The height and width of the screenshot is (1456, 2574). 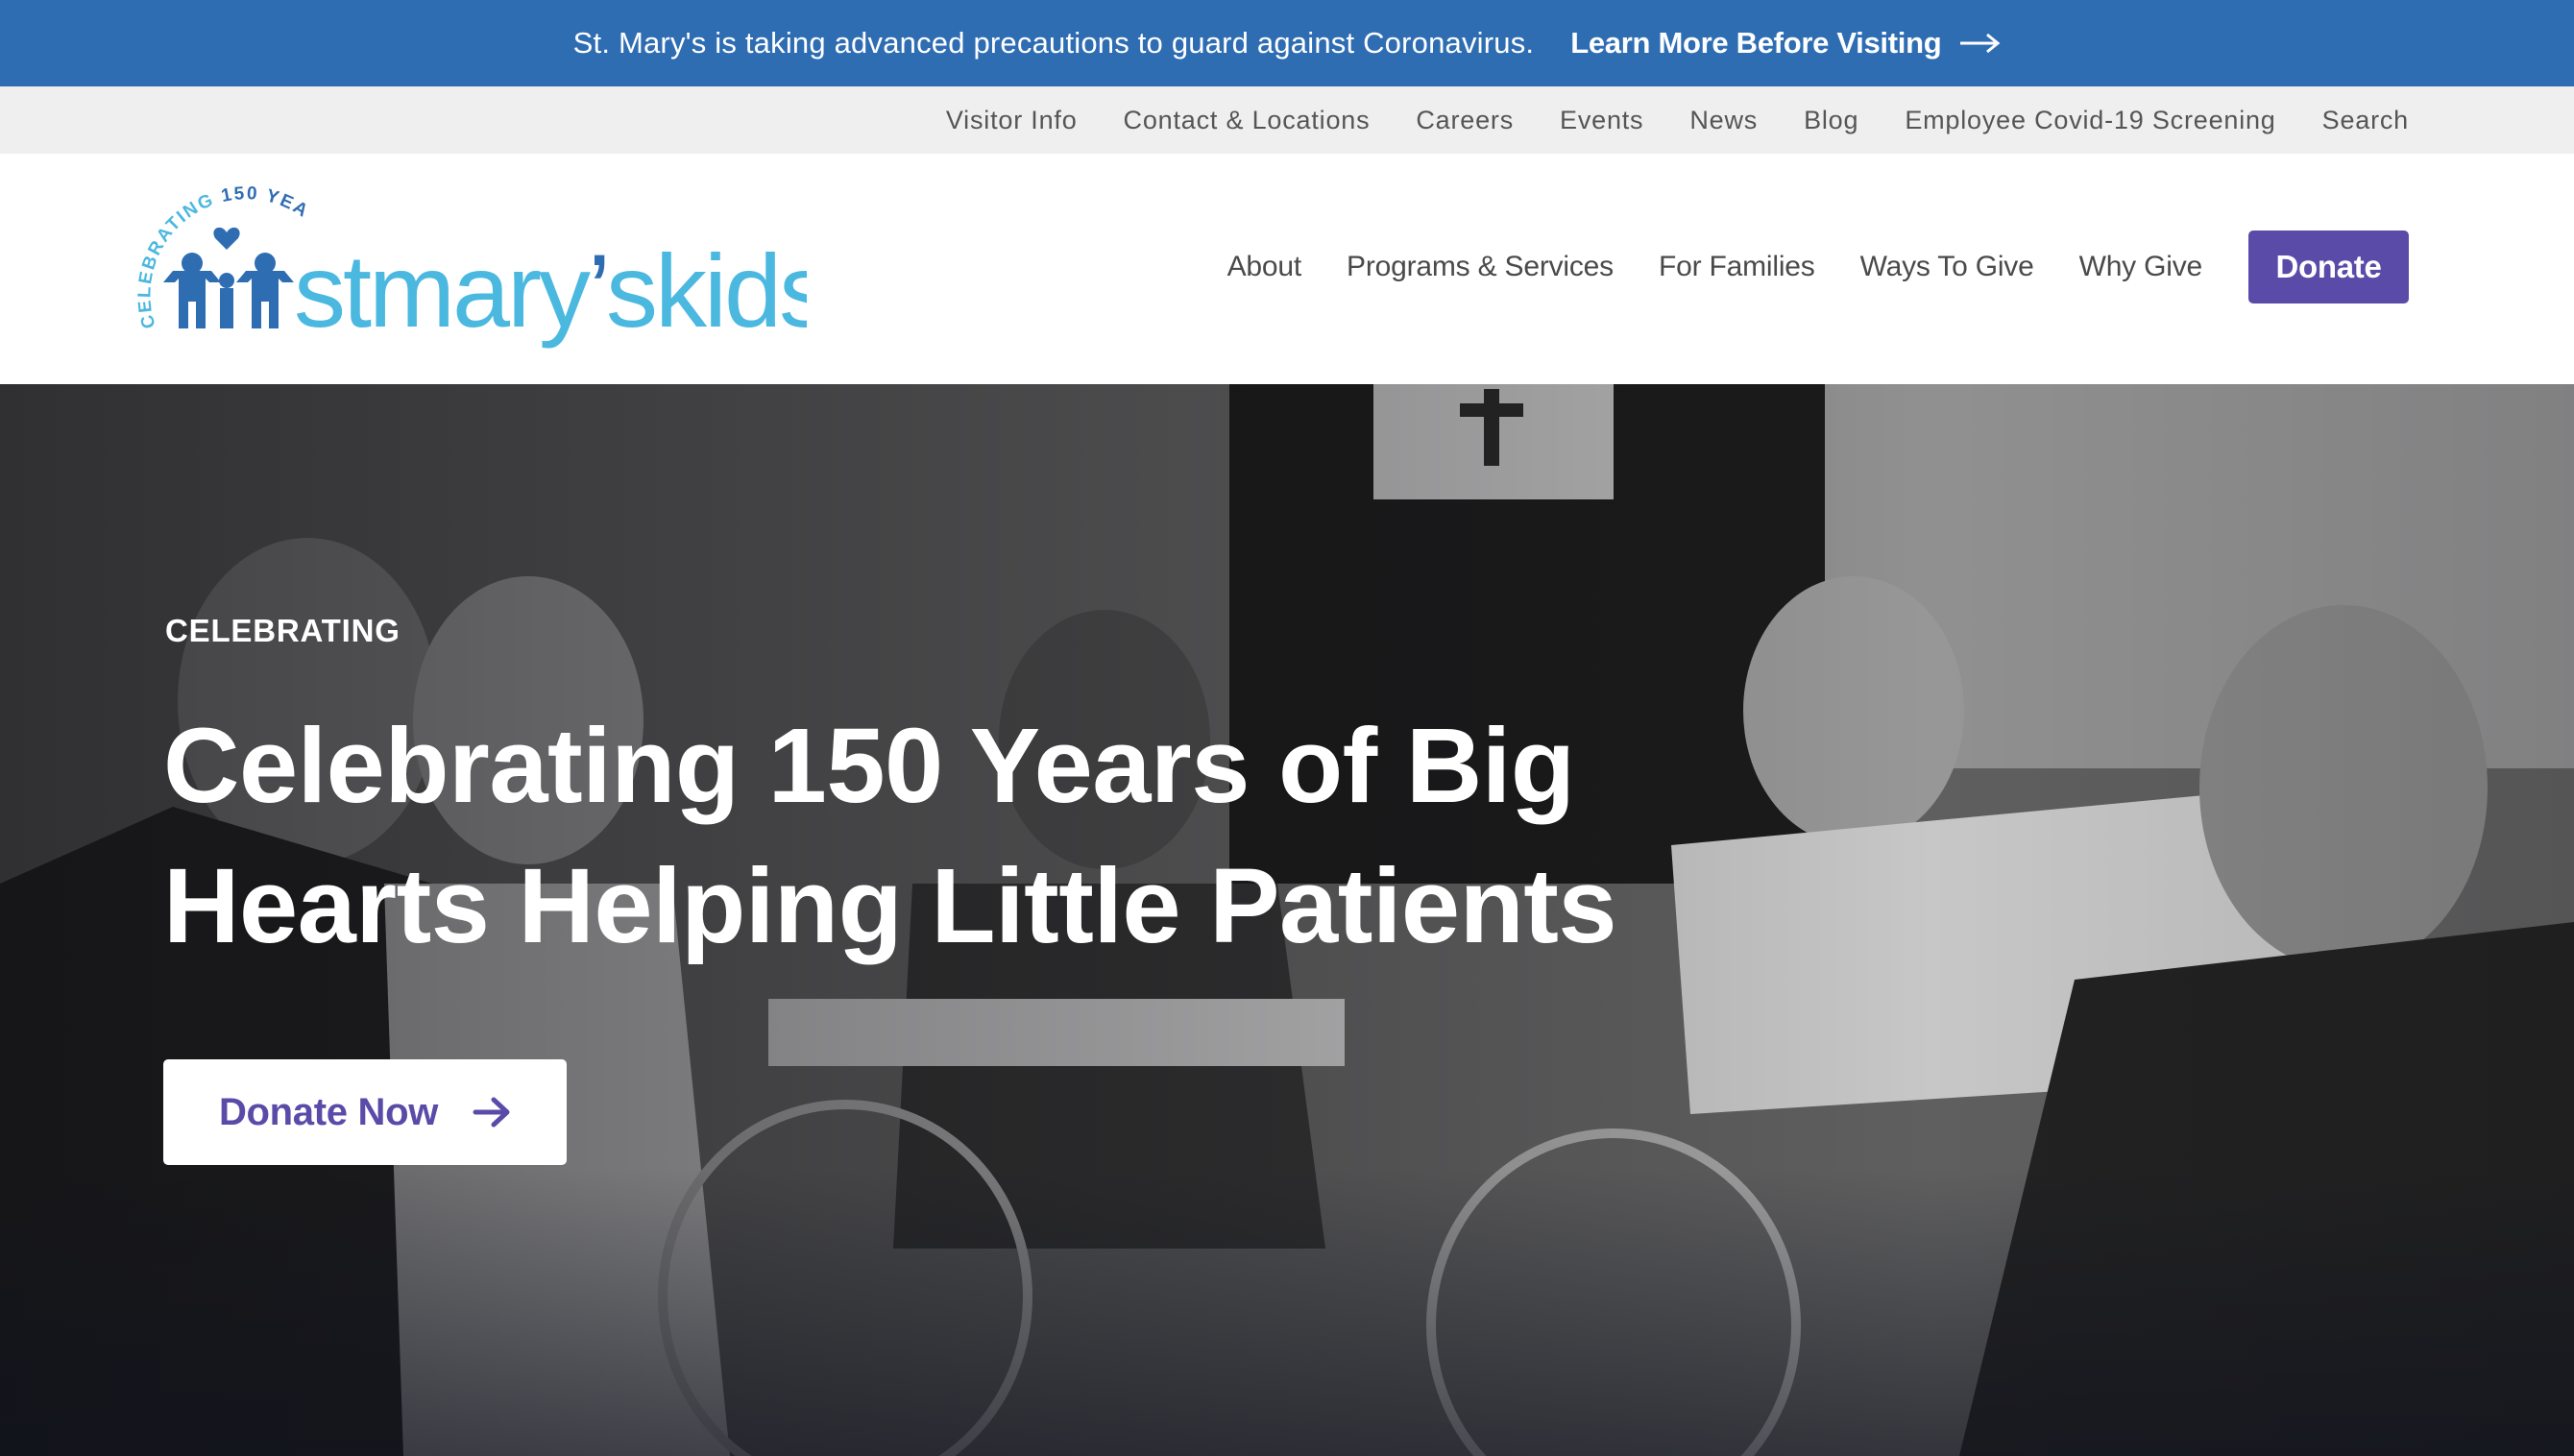 What do you see at coordinates (1480, 267) in the screenshot?
I see `nav-item-programs-services: Programs & Services` at bounding box center [1480, 267].